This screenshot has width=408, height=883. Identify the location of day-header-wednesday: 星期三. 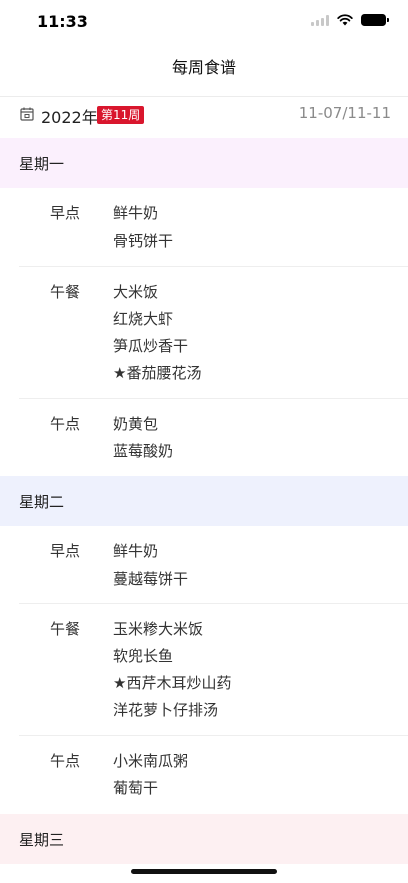
(204, 839).